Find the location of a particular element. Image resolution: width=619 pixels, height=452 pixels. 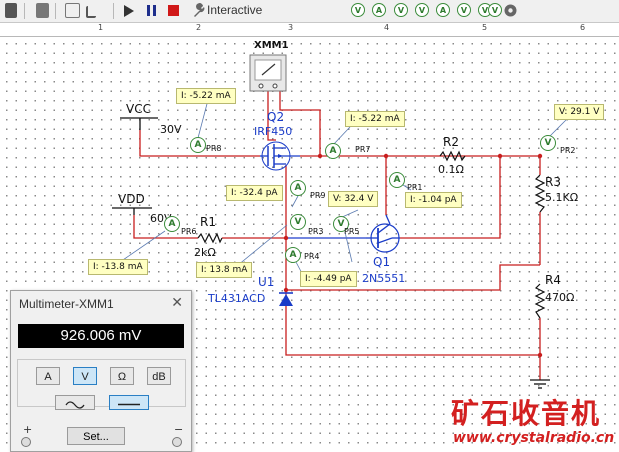

r4-ref: R4 is located at coordinates (553, 280).